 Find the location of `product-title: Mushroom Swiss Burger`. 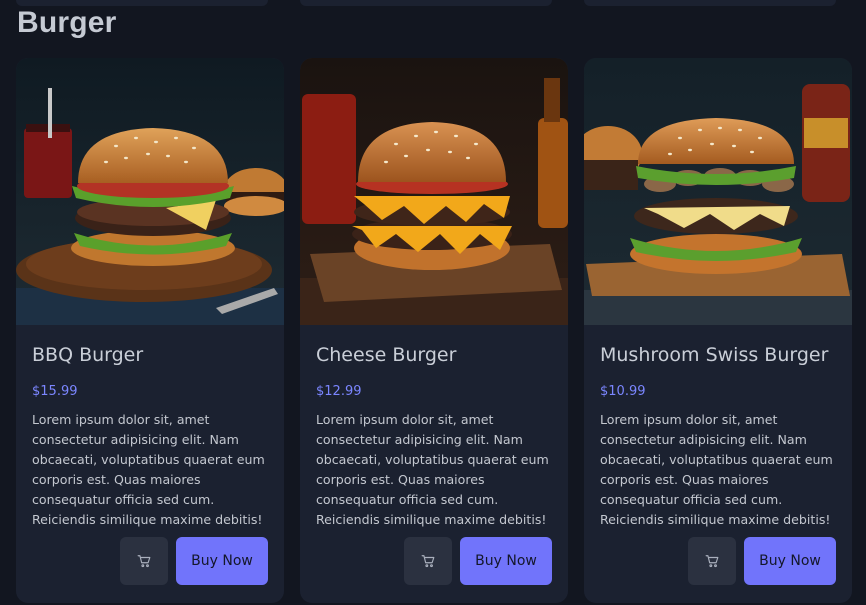

product-title: Mushroom Swiss Burger is located at coordinates (714, 355).